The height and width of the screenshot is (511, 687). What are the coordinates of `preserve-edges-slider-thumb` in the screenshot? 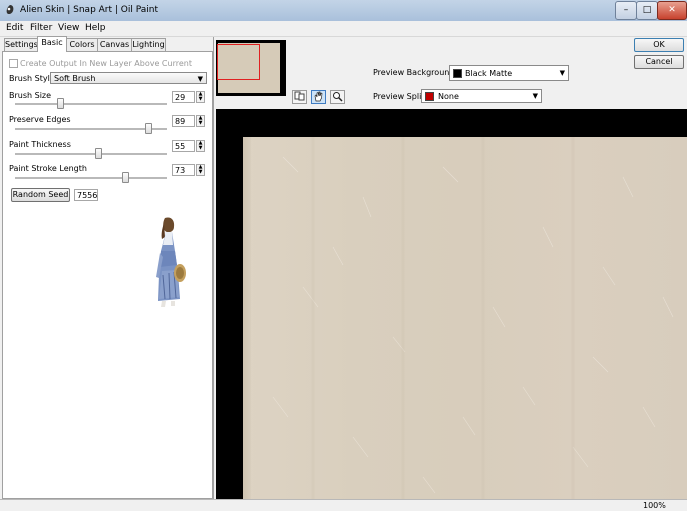 It's located at (148, 128).